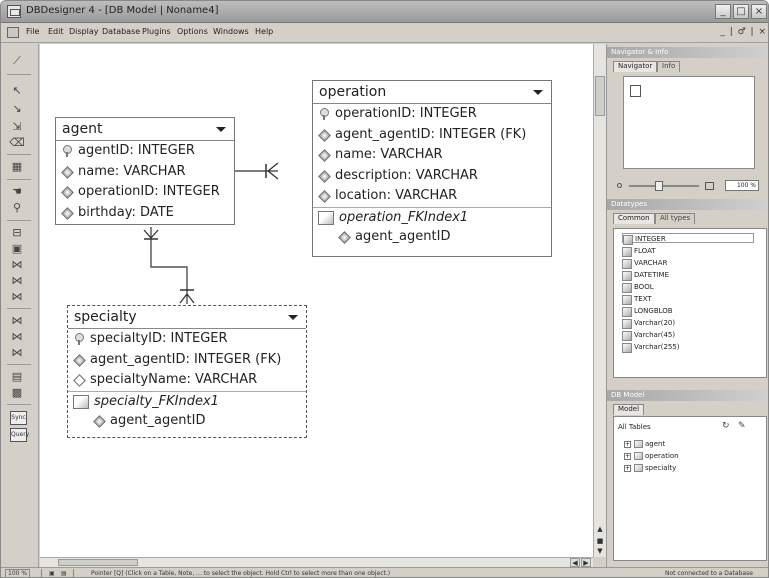 Image resolution: width=769 pixels, height=578 pixels. What do you see at coordinates (17, 353) in the screenshot?
I see `relation-nm-sub-icon: ⋈` at bounding box center [17, 353].